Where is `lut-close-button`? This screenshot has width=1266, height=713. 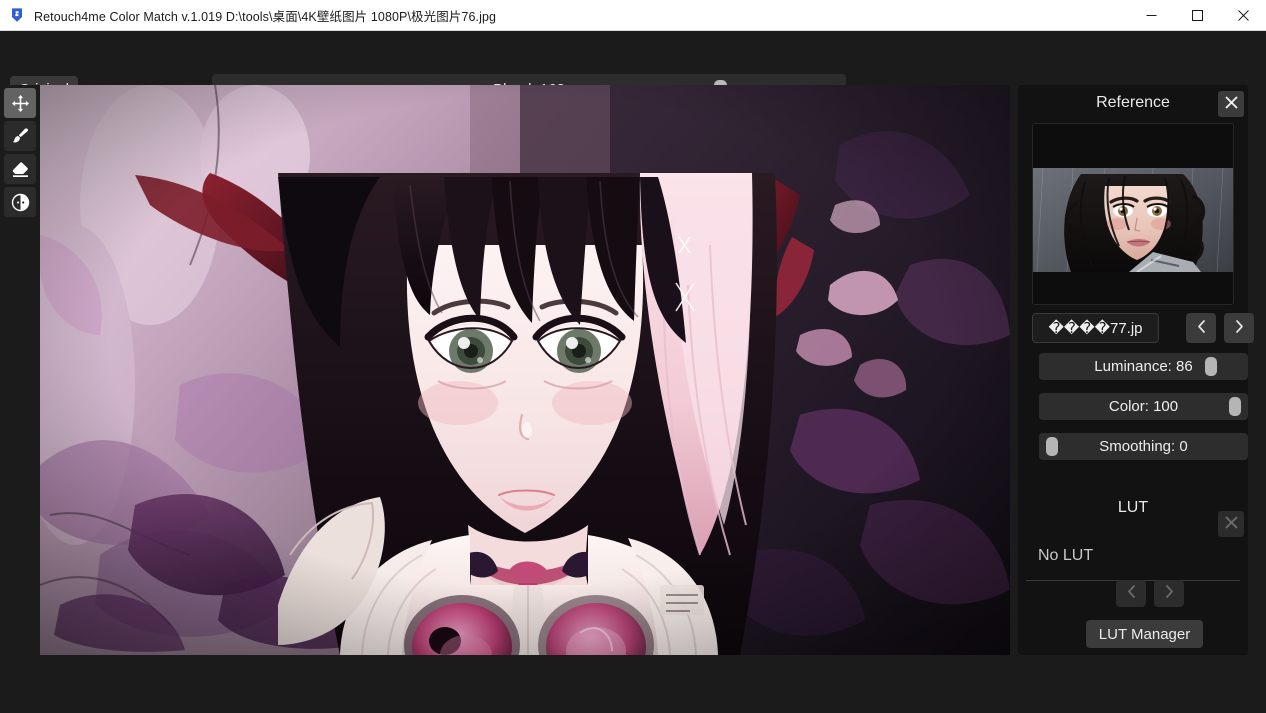
lut-close-button is located at coordinates (1231, 524).